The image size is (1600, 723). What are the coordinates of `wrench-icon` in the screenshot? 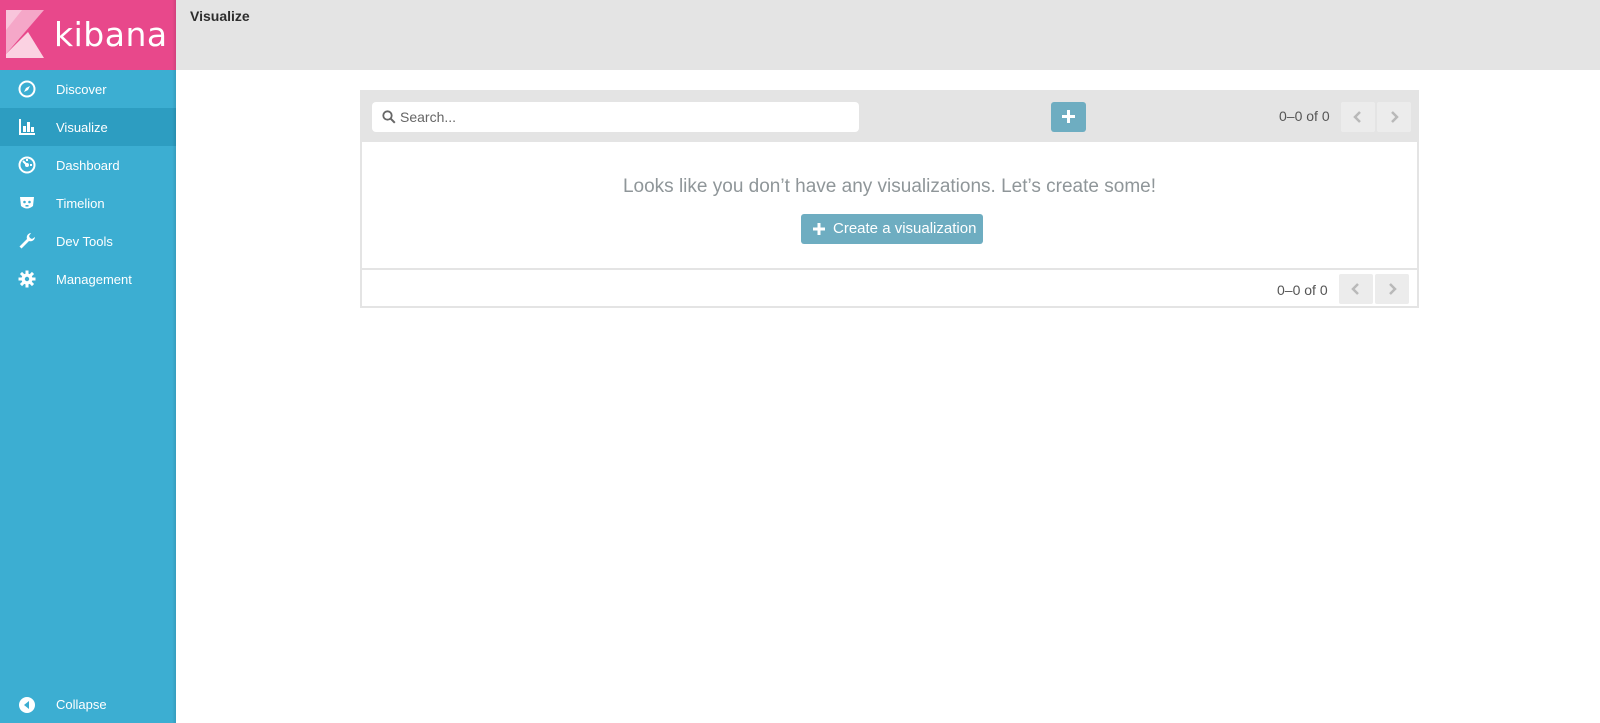 It's located at (27, 241).